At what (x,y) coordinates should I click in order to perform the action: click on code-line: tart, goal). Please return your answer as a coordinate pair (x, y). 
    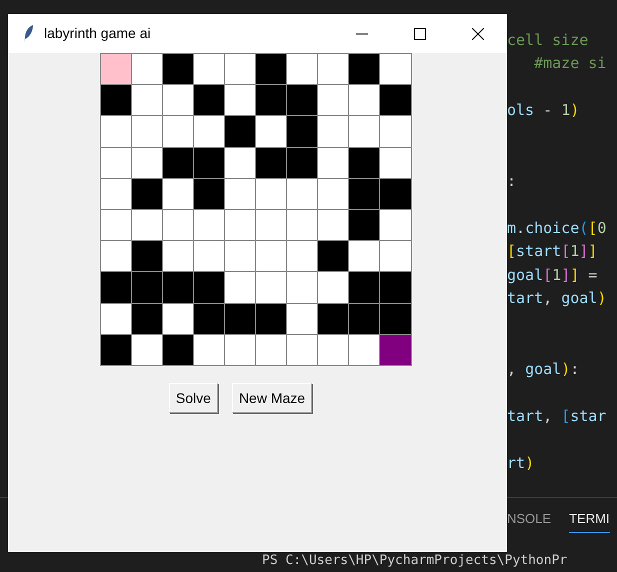
    Looking at the image, I should click on (556, 298).